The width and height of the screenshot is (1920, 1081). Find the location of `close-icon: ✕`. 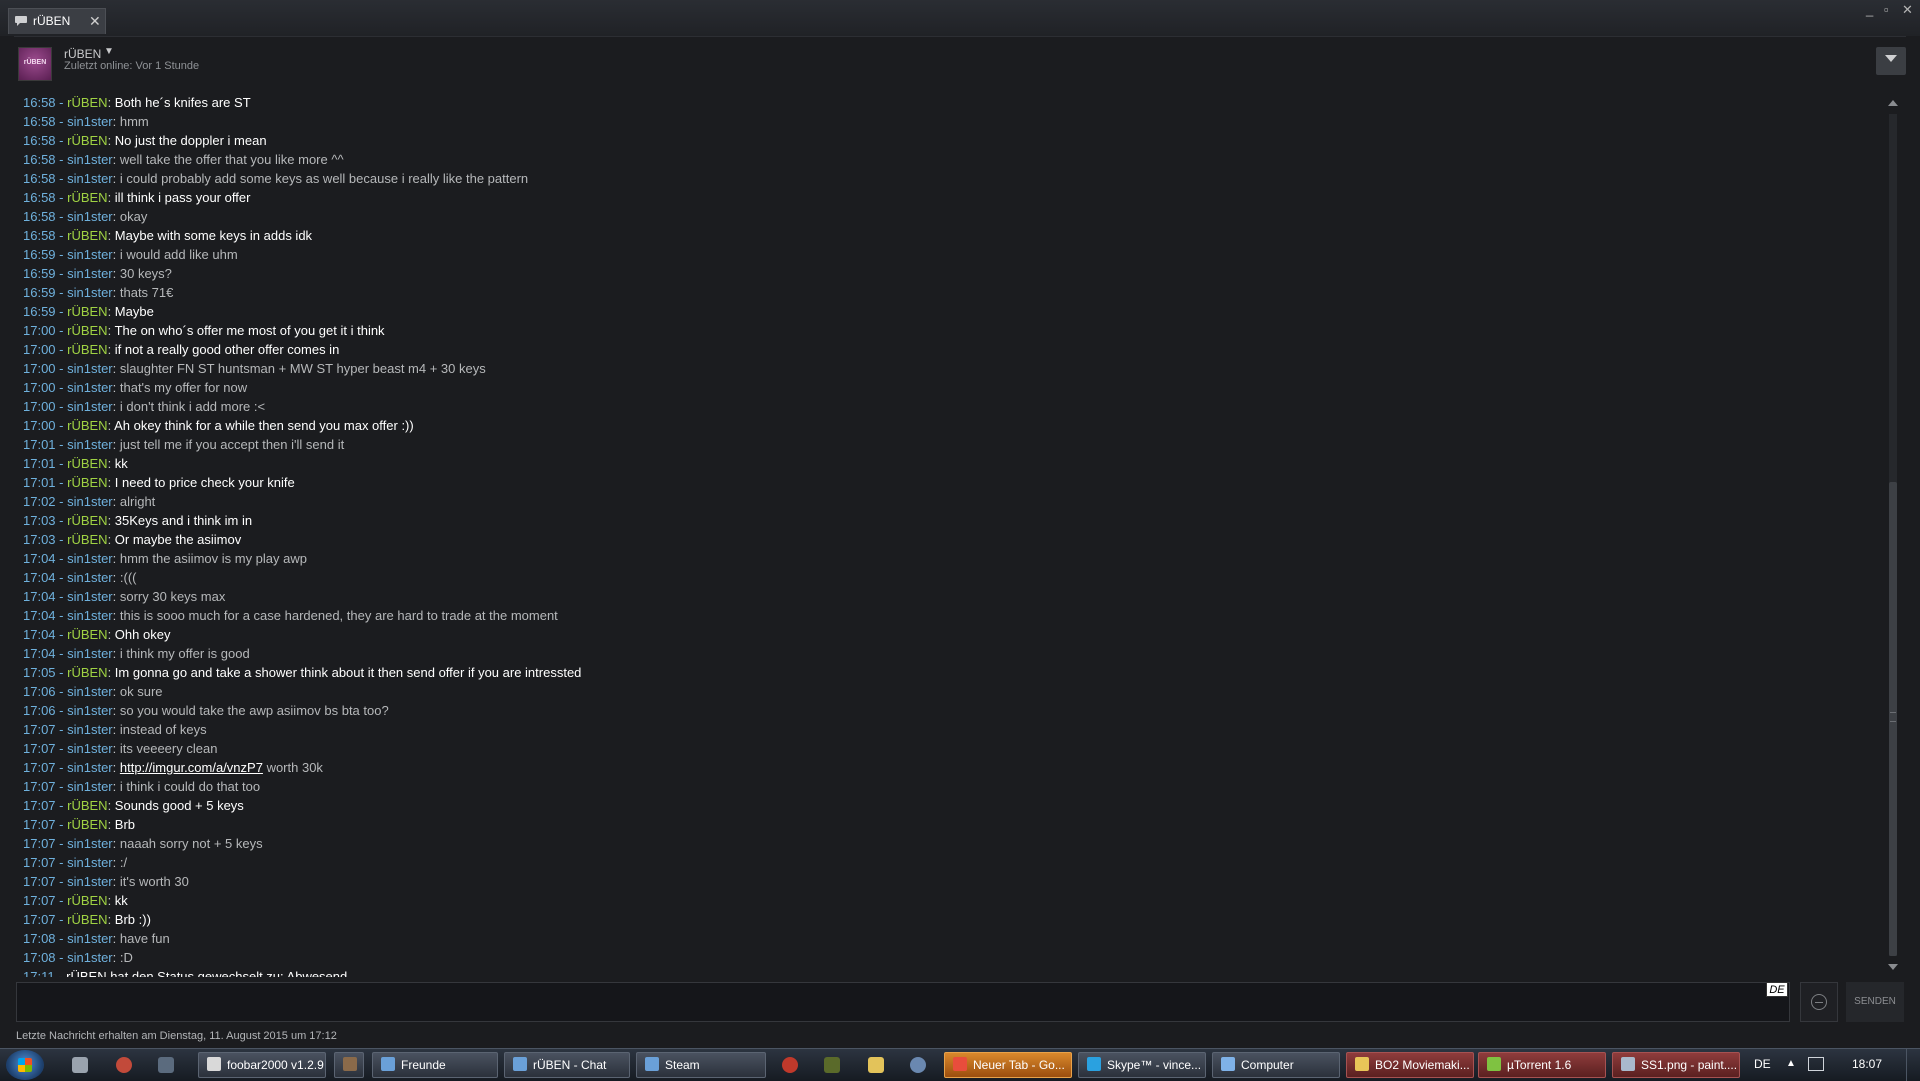

close-icon: ✕ is located at coordinates (1907, 10).